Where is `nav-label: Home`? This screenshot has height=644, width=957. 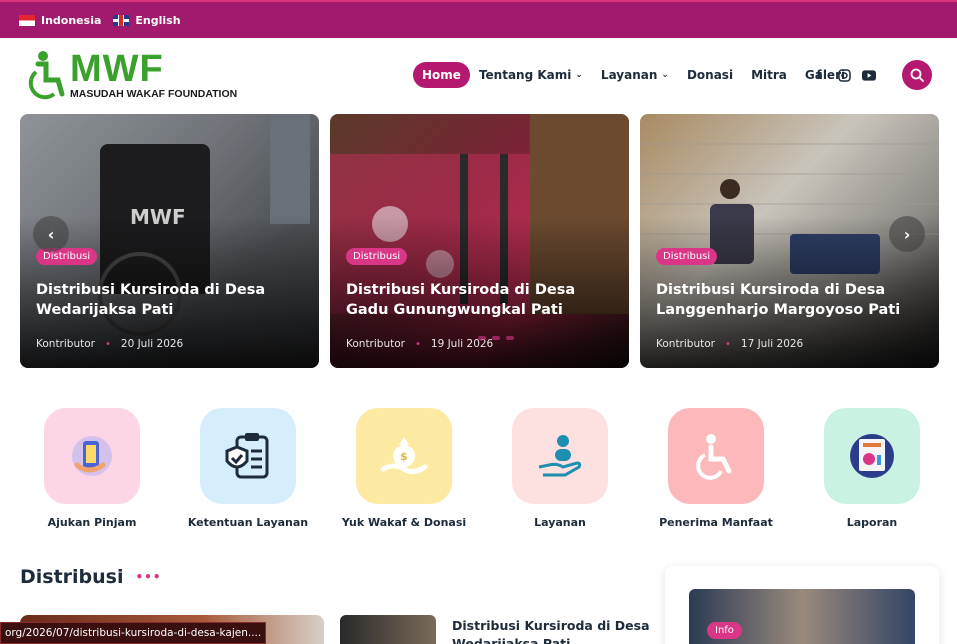 nav-label: Home is located at coordinates (441, 75).